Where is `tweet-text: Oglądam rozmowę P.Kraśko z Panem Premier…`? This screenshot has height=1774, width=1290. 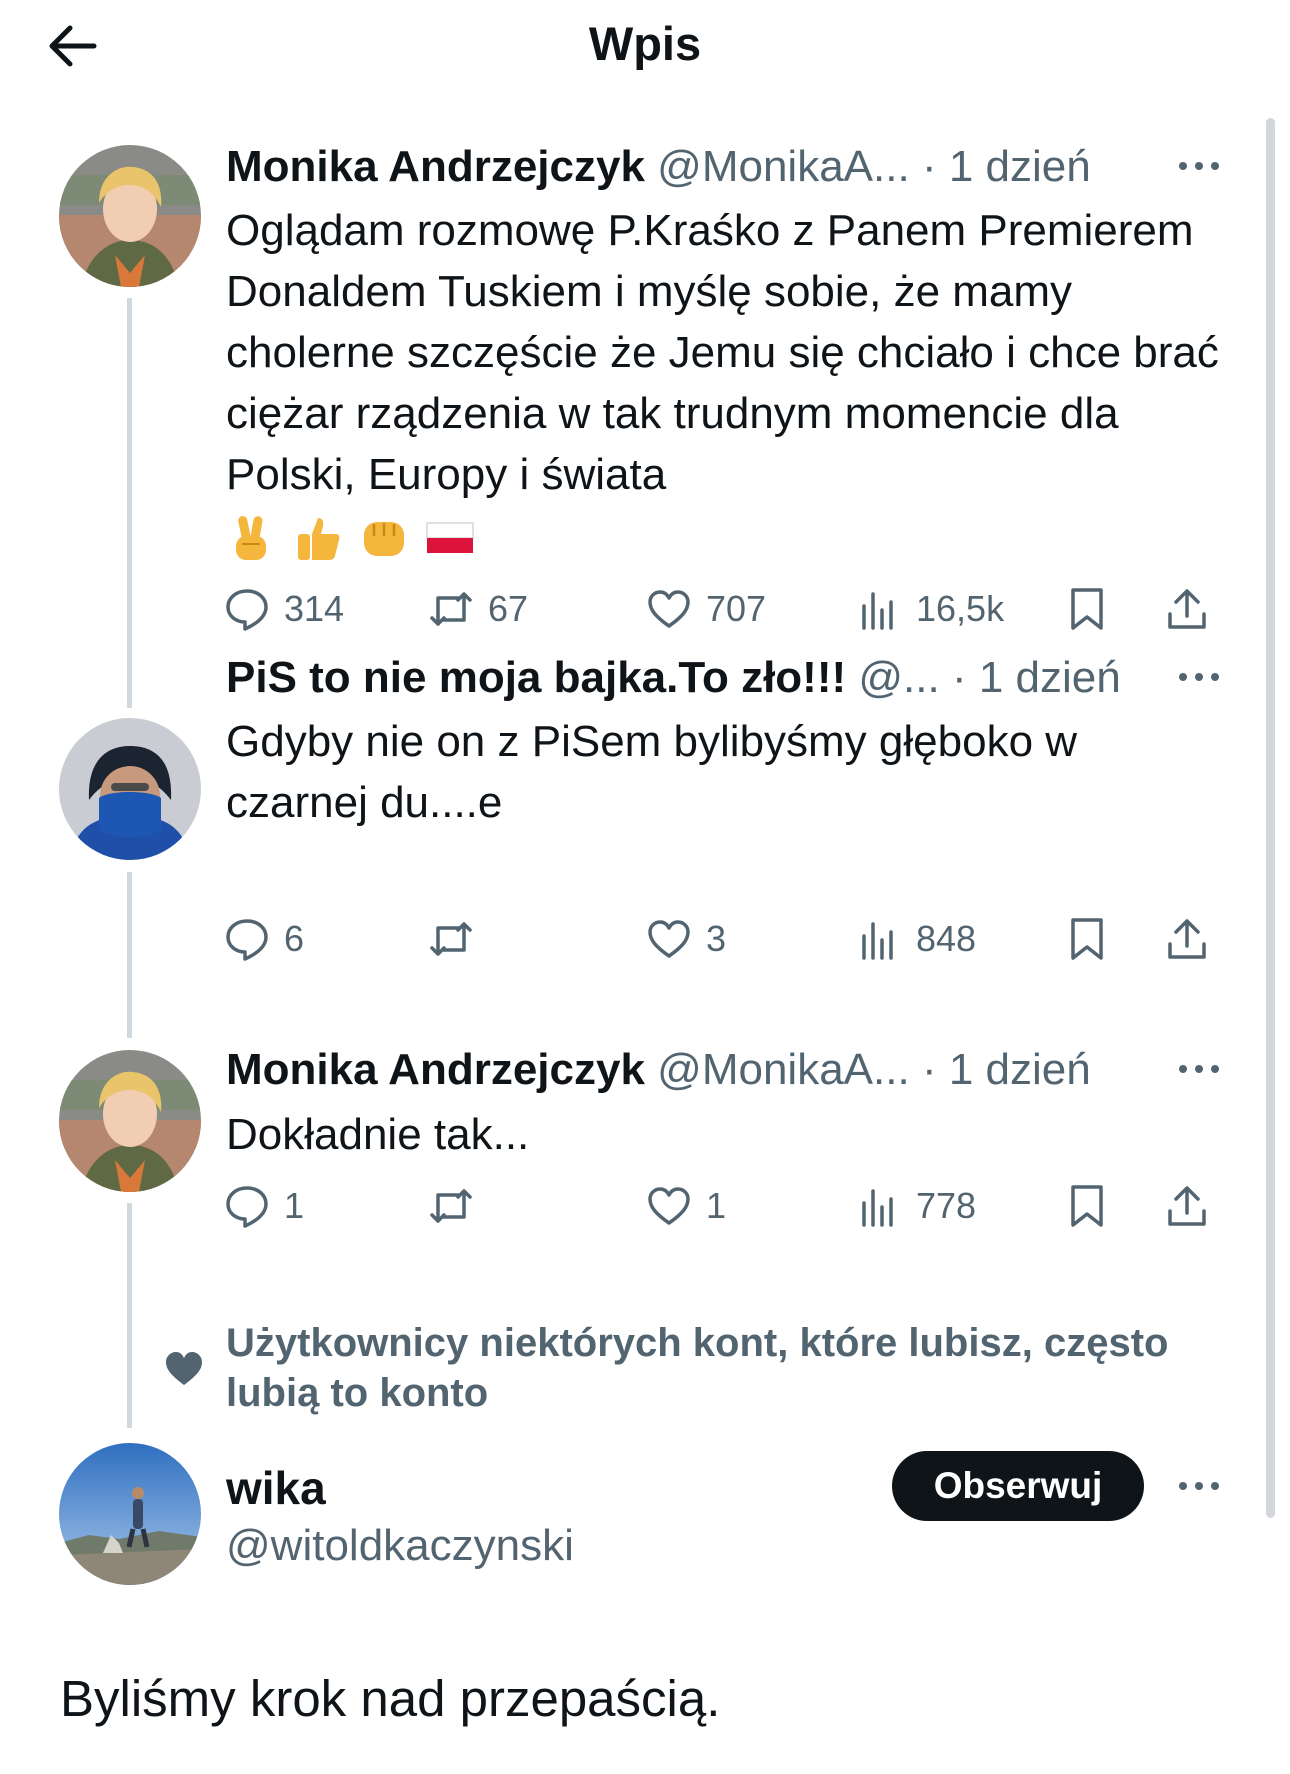 tweet-text: Oglądam rozmowę P.Kraśko z Panem Premier… is located at coordinates (722, 352).